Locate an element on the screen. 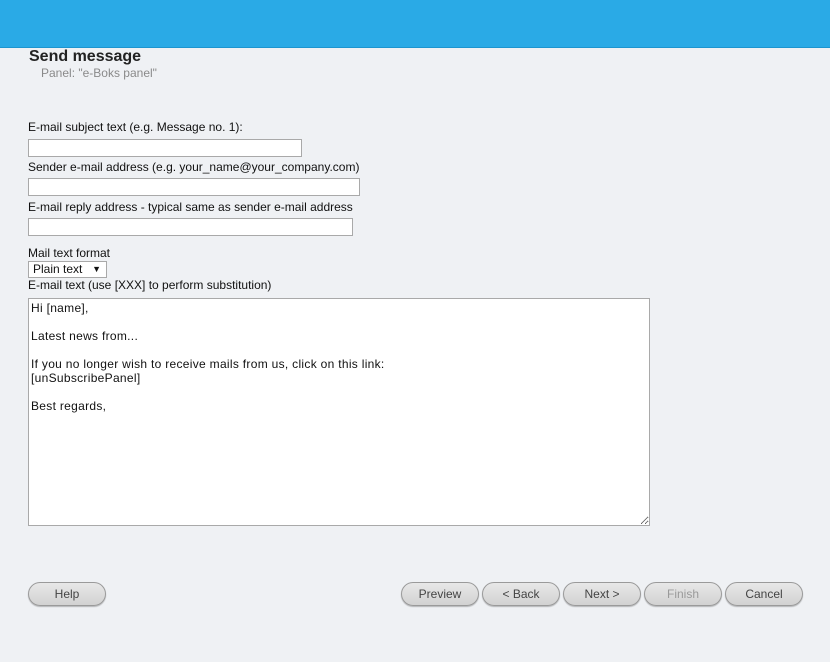 This screenshot has height=662, width=830. top-banner is located at coordinates (415, 24).